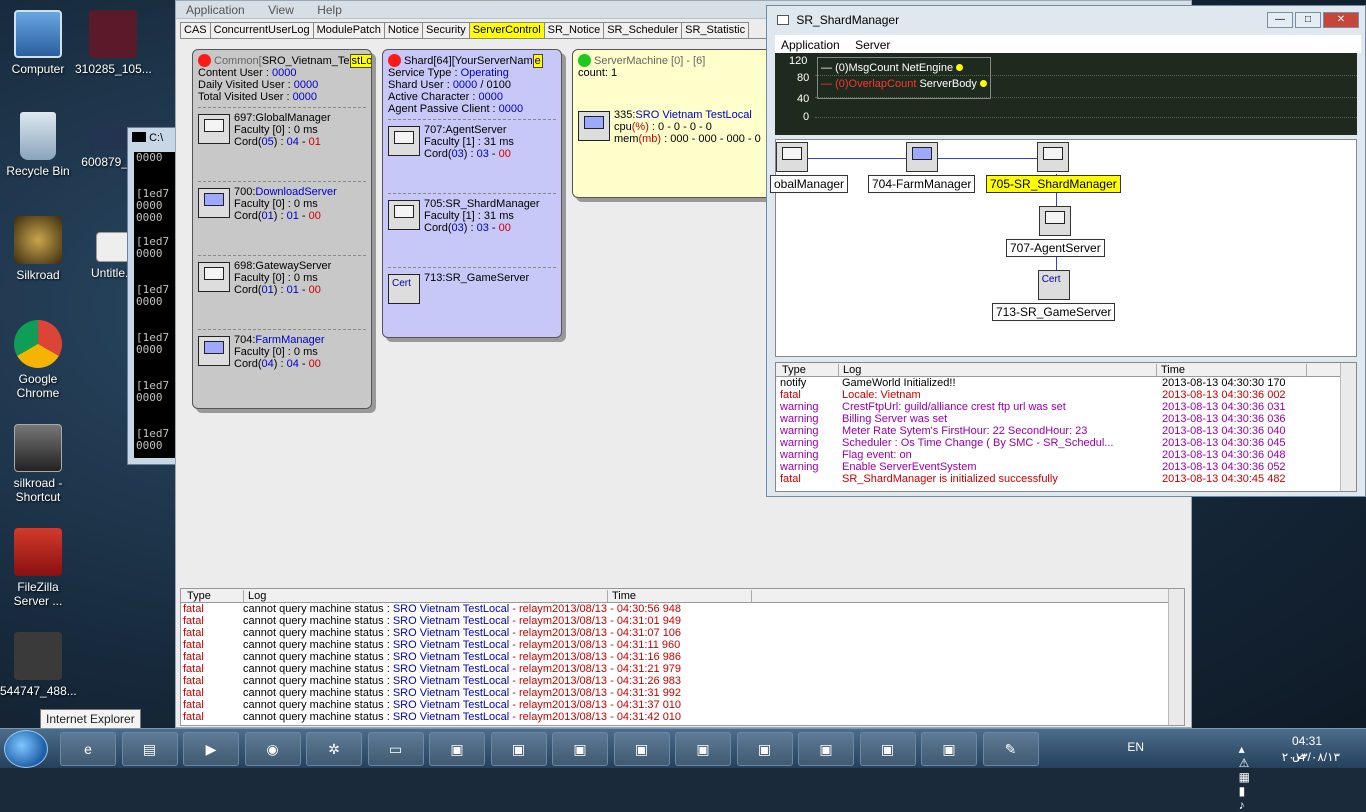  I want to click on start-button, so click(26, 749).